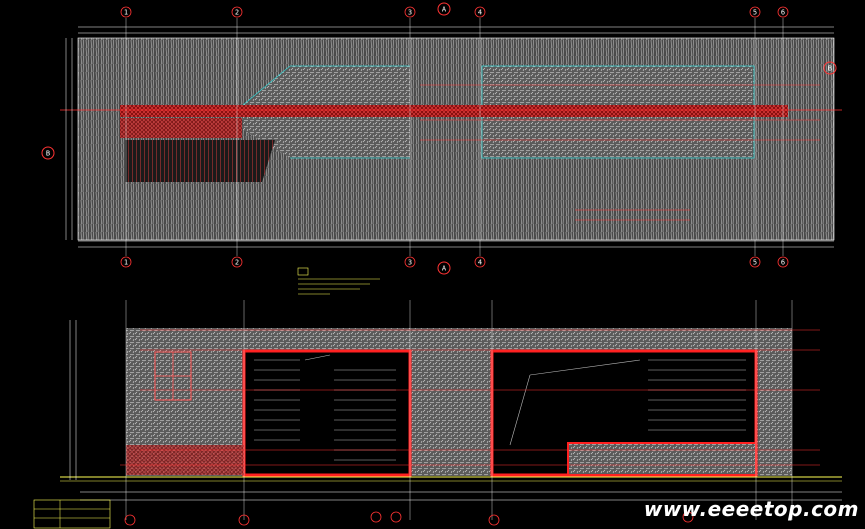 Image resolution: width=865 pixels, height=529 pixels. Describe the element at coordinates (200, 161) in the screenshot. I see `plan-striped-area` at that location.